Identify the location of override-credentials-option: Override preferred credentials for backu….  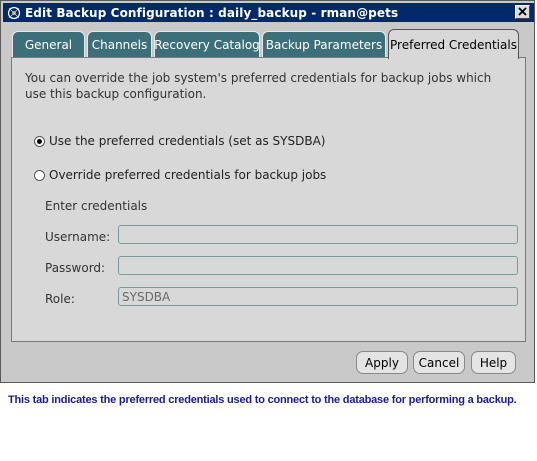
(180, 175).